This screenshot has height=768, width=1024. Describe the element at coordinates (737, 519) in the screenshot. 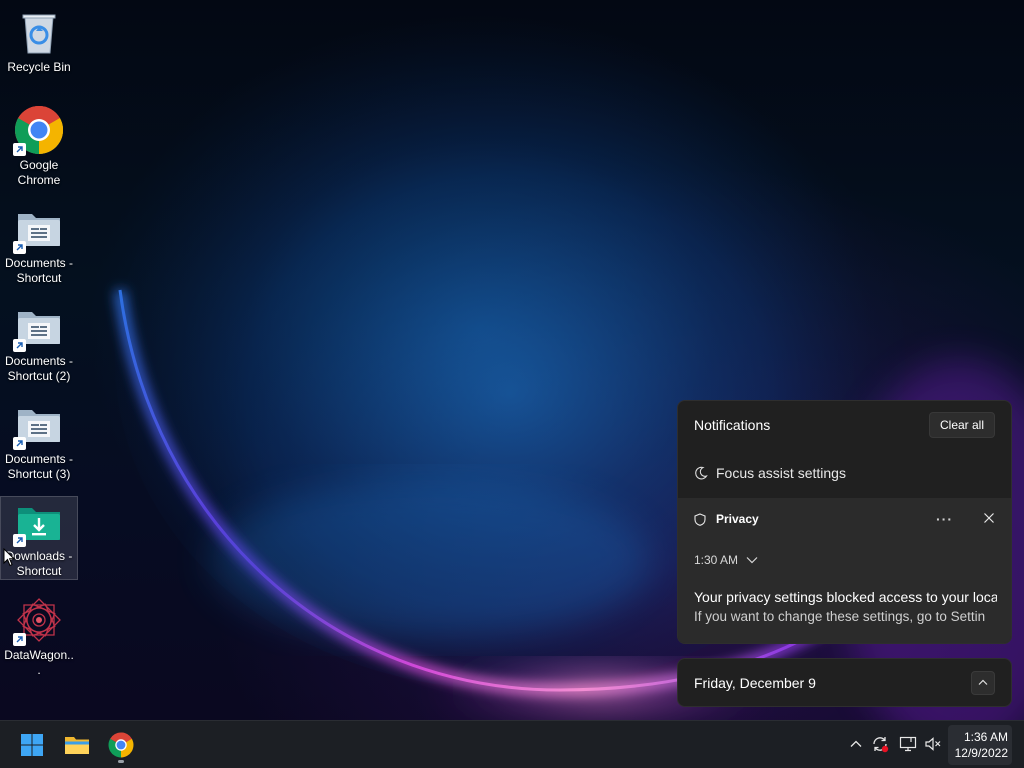

I see `toast-app-name: Privacy` at that location.